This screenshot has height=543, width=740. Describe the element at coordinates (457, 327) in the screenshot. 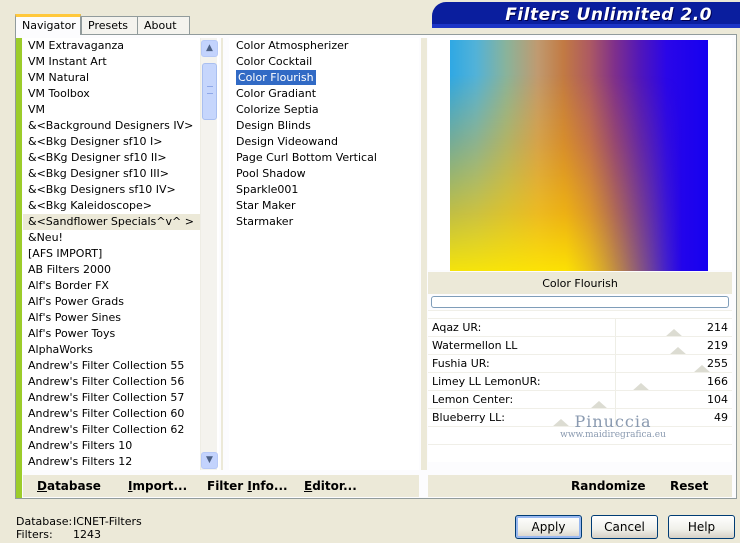

I see `slider-label: Aqaz UR:` at that location.